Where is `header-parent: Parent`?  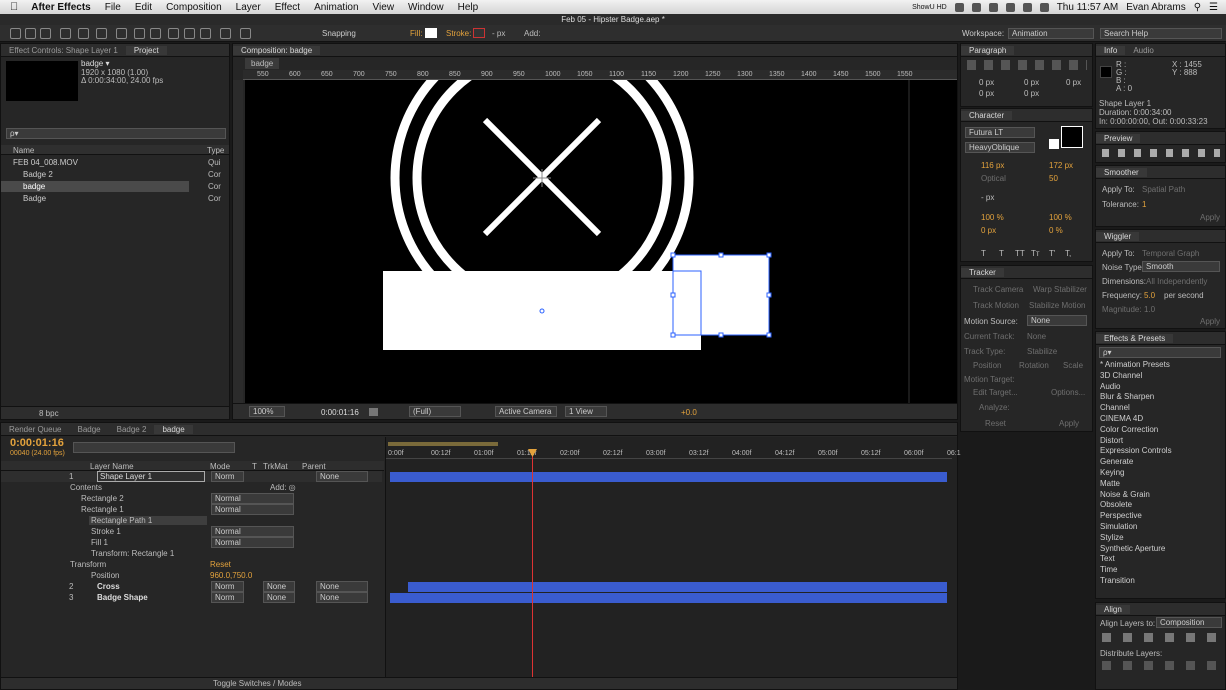
header-parent: Parent is located at coordinates (314, 466).